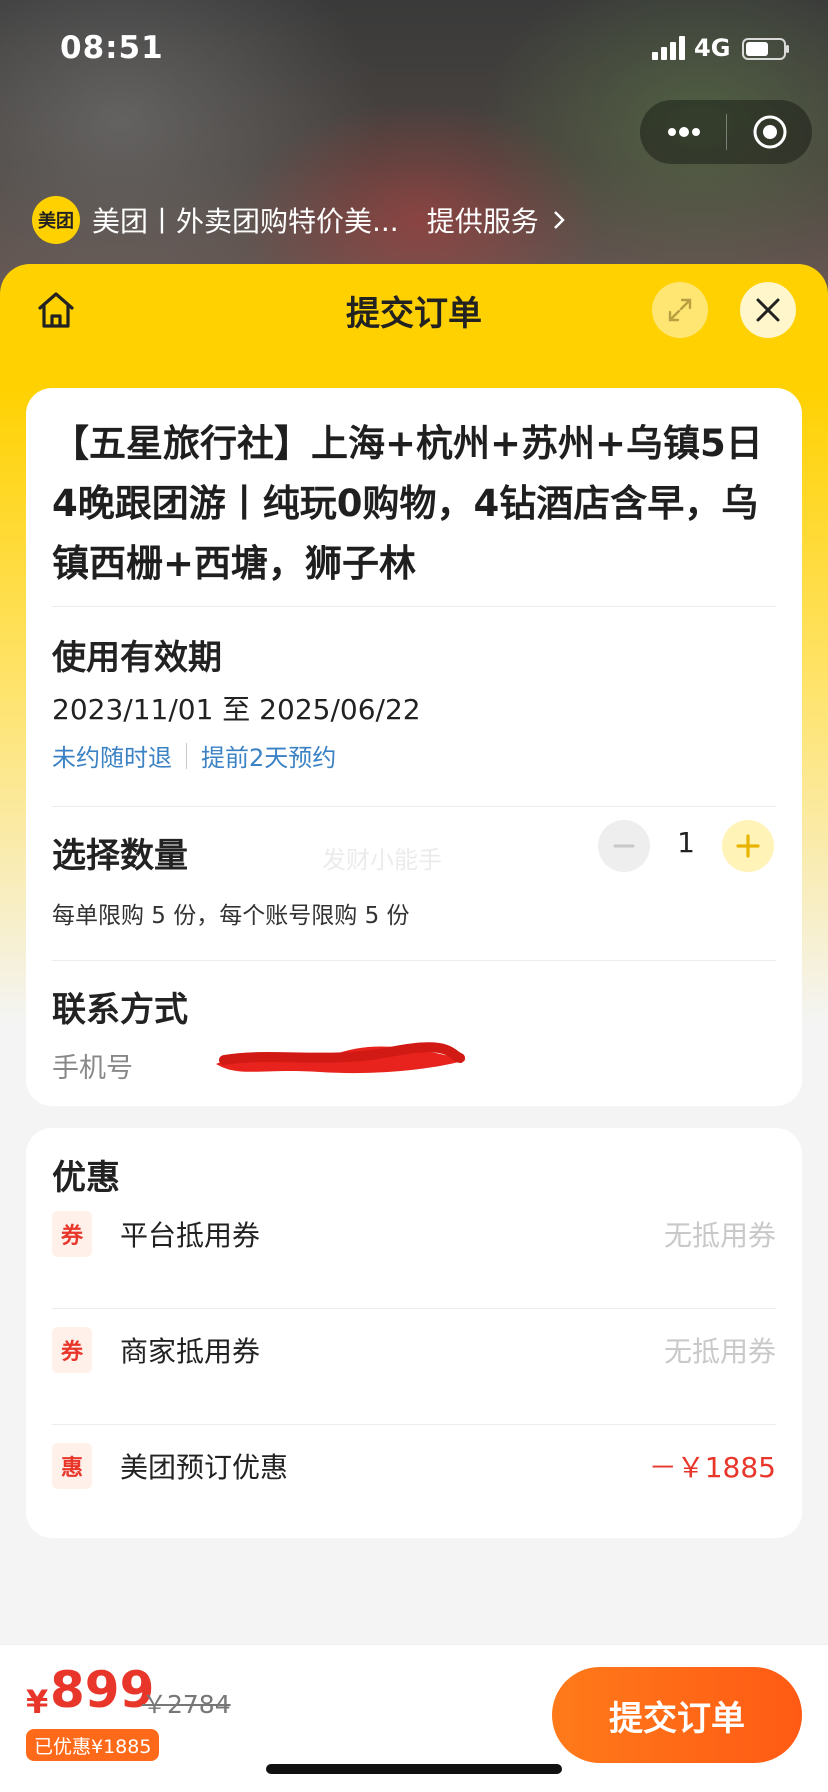  Describe the element at coordinates (120, 856) in the screenshot. I see `quantity-label: 选择数量` at that location.